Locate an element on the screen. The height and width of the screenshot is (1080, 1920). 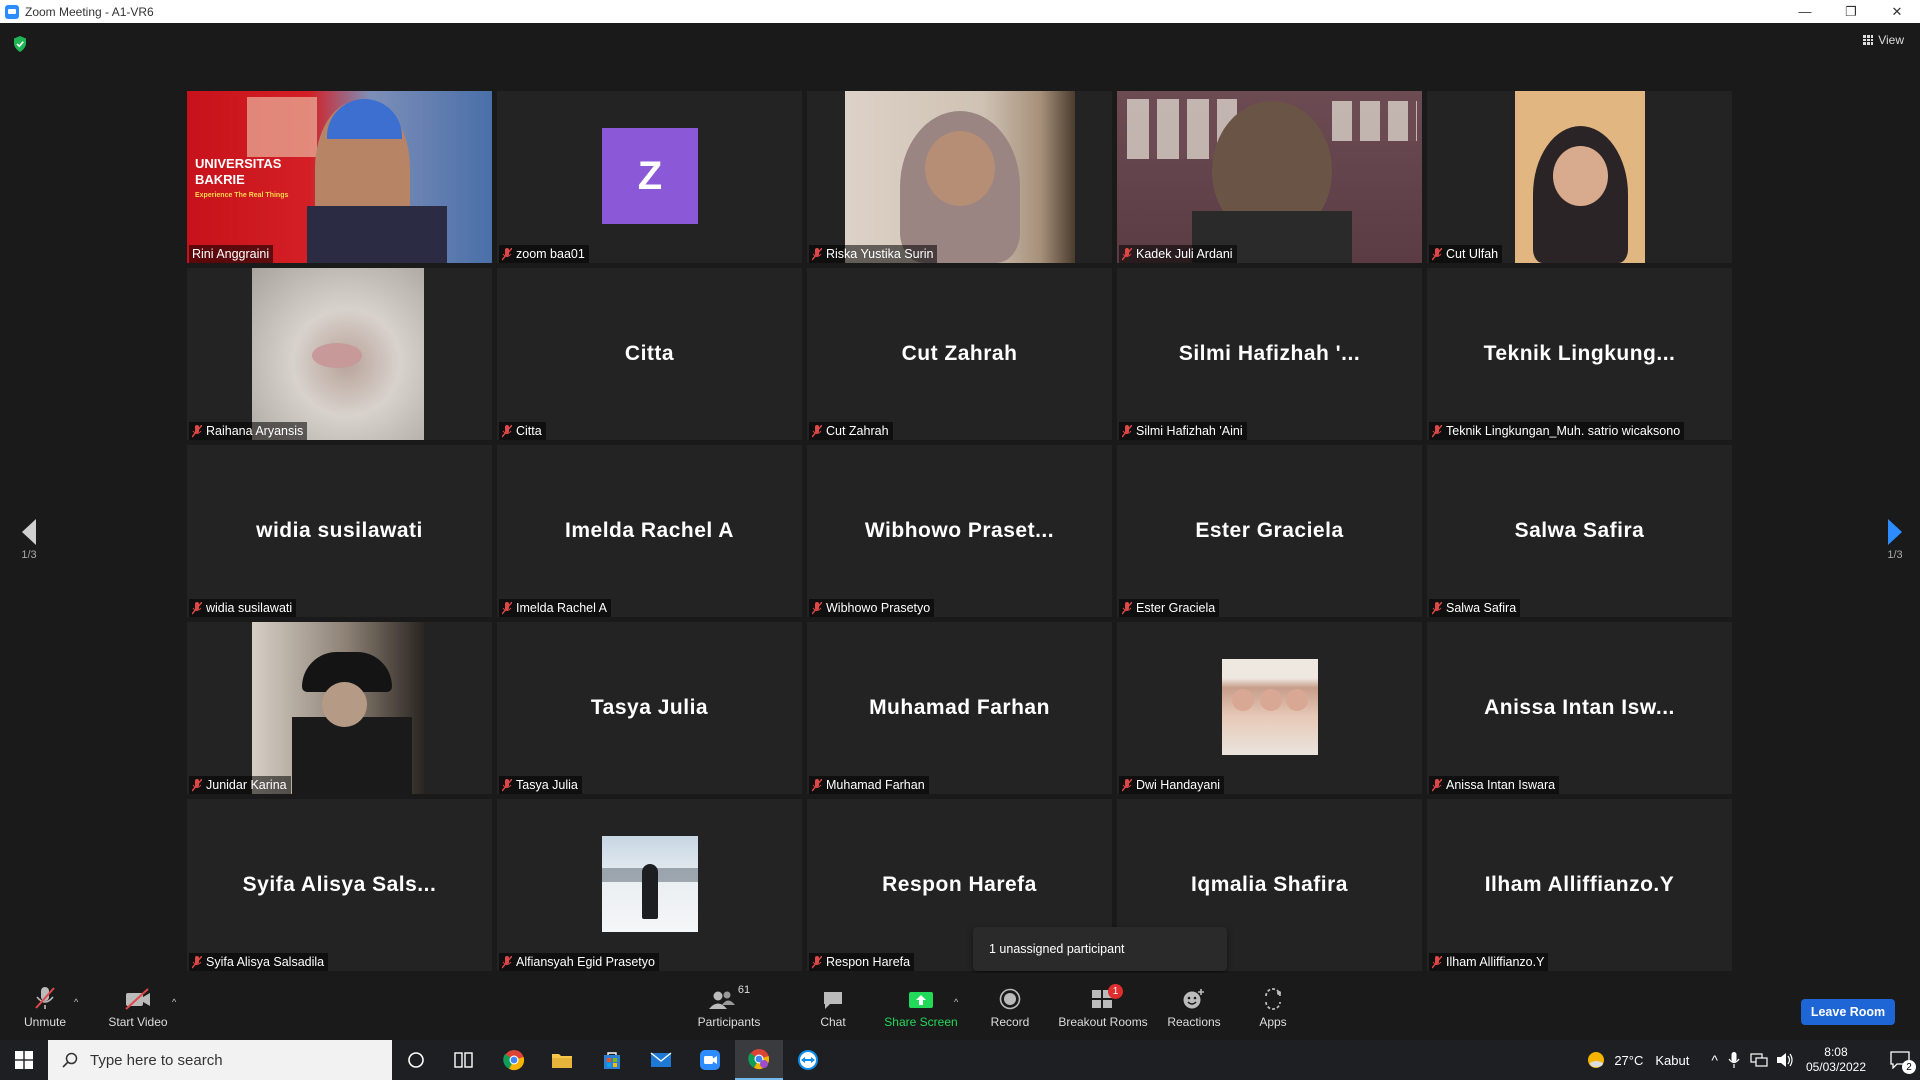
view-label: View is located at coordinates (1891, 40).